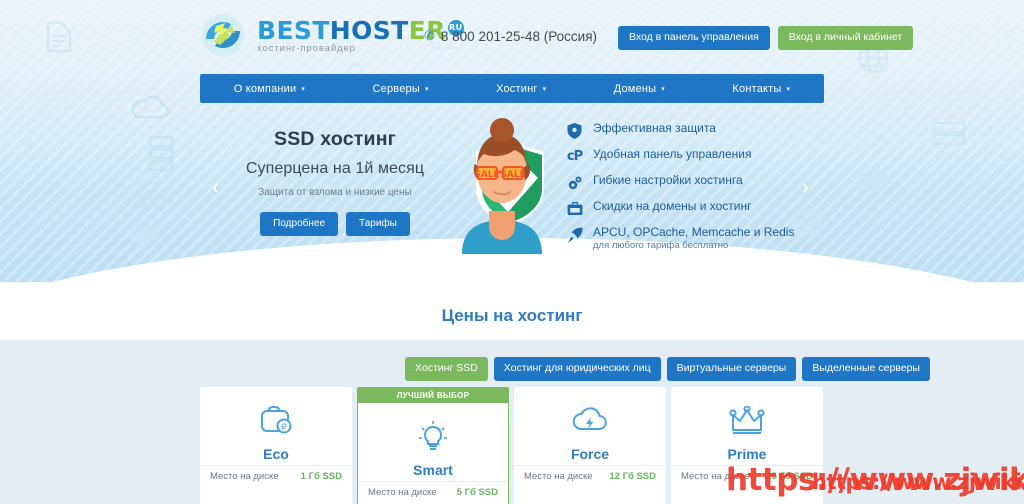 This screenshot has width=1024, height=504. What do you see at coordinates (694, 232) in the screenshot?
I see `feature-cache-main: APCU, OPCache, Memcache и Redis` at bounding box center [694, 232].